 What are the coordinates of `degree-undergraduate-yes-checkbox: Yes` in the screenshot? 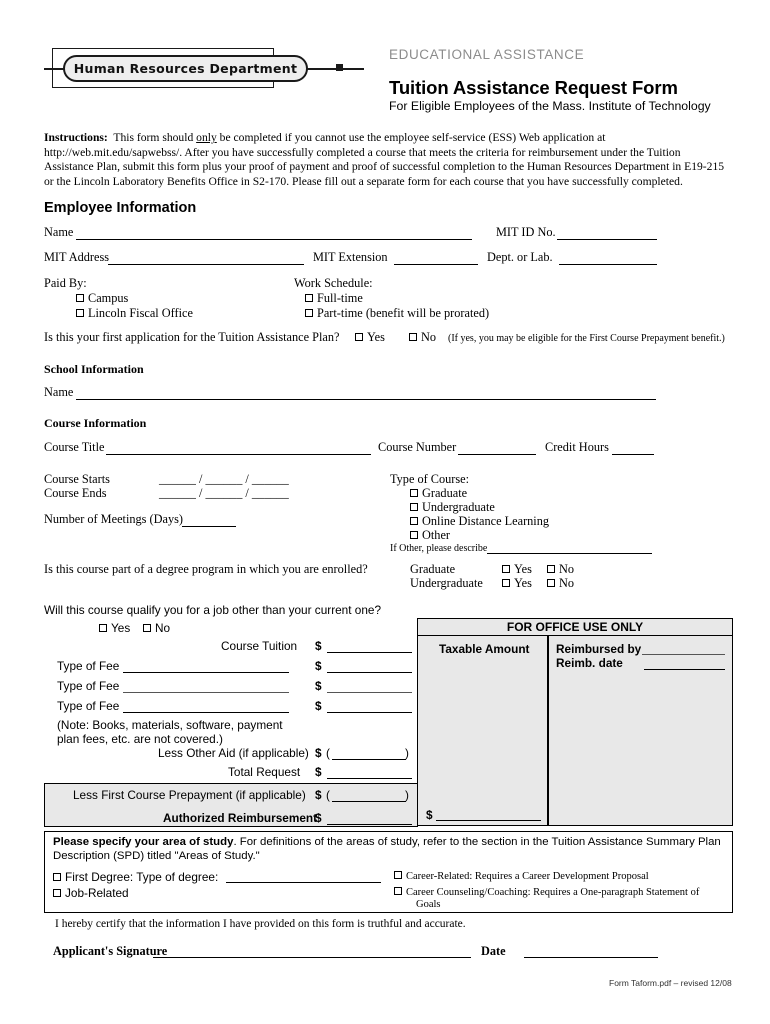 It's located at (517, 583).